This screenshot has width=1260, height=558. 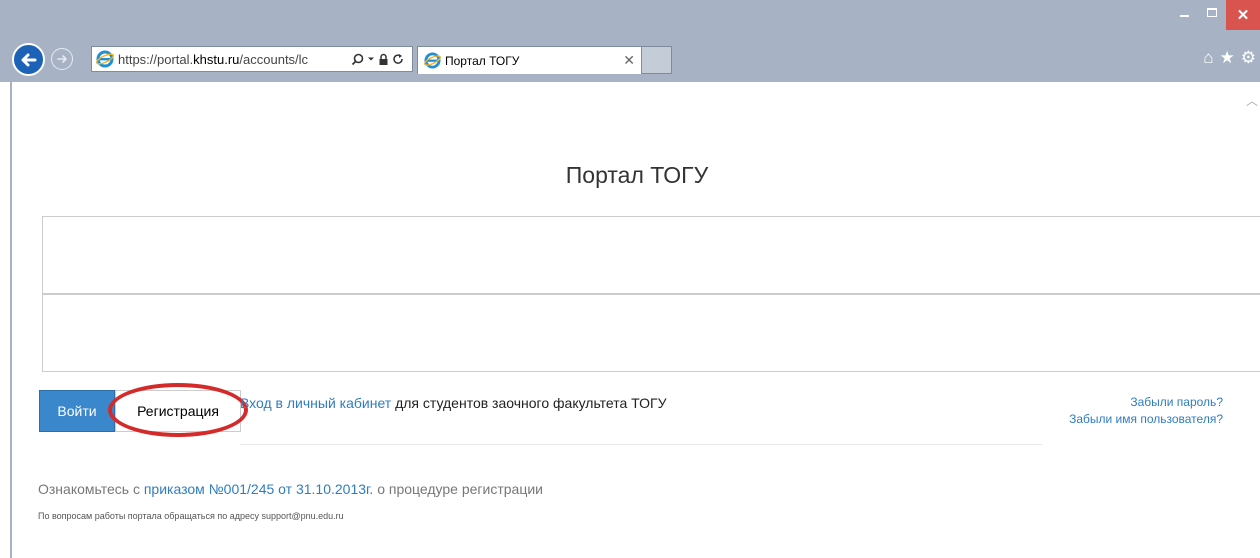 I want to click on scroll-up-icon: ︿, so click(x=1252, y=100).